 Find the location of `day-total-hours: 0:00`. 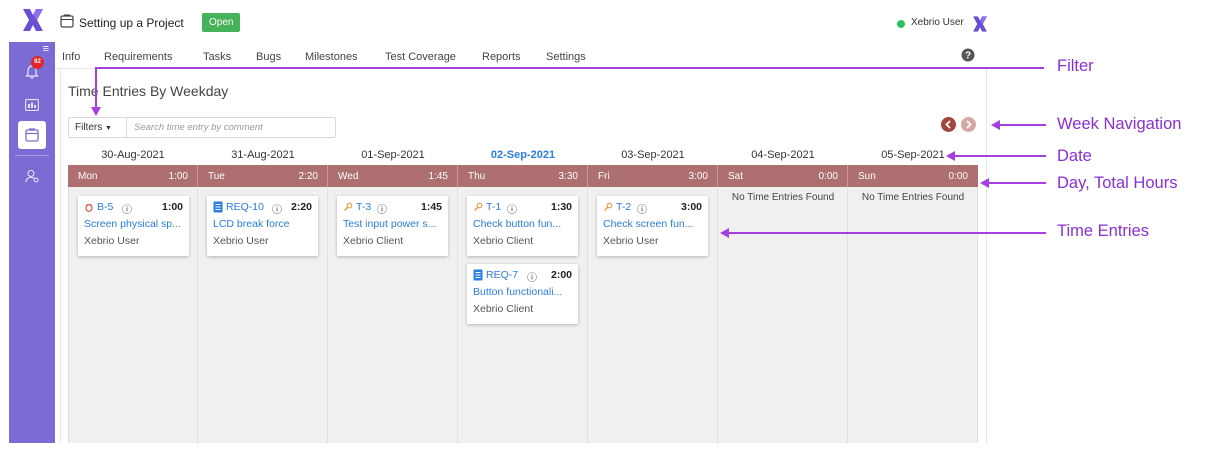

day-total-hours: 0:00 is located at coordinates (958, 176).